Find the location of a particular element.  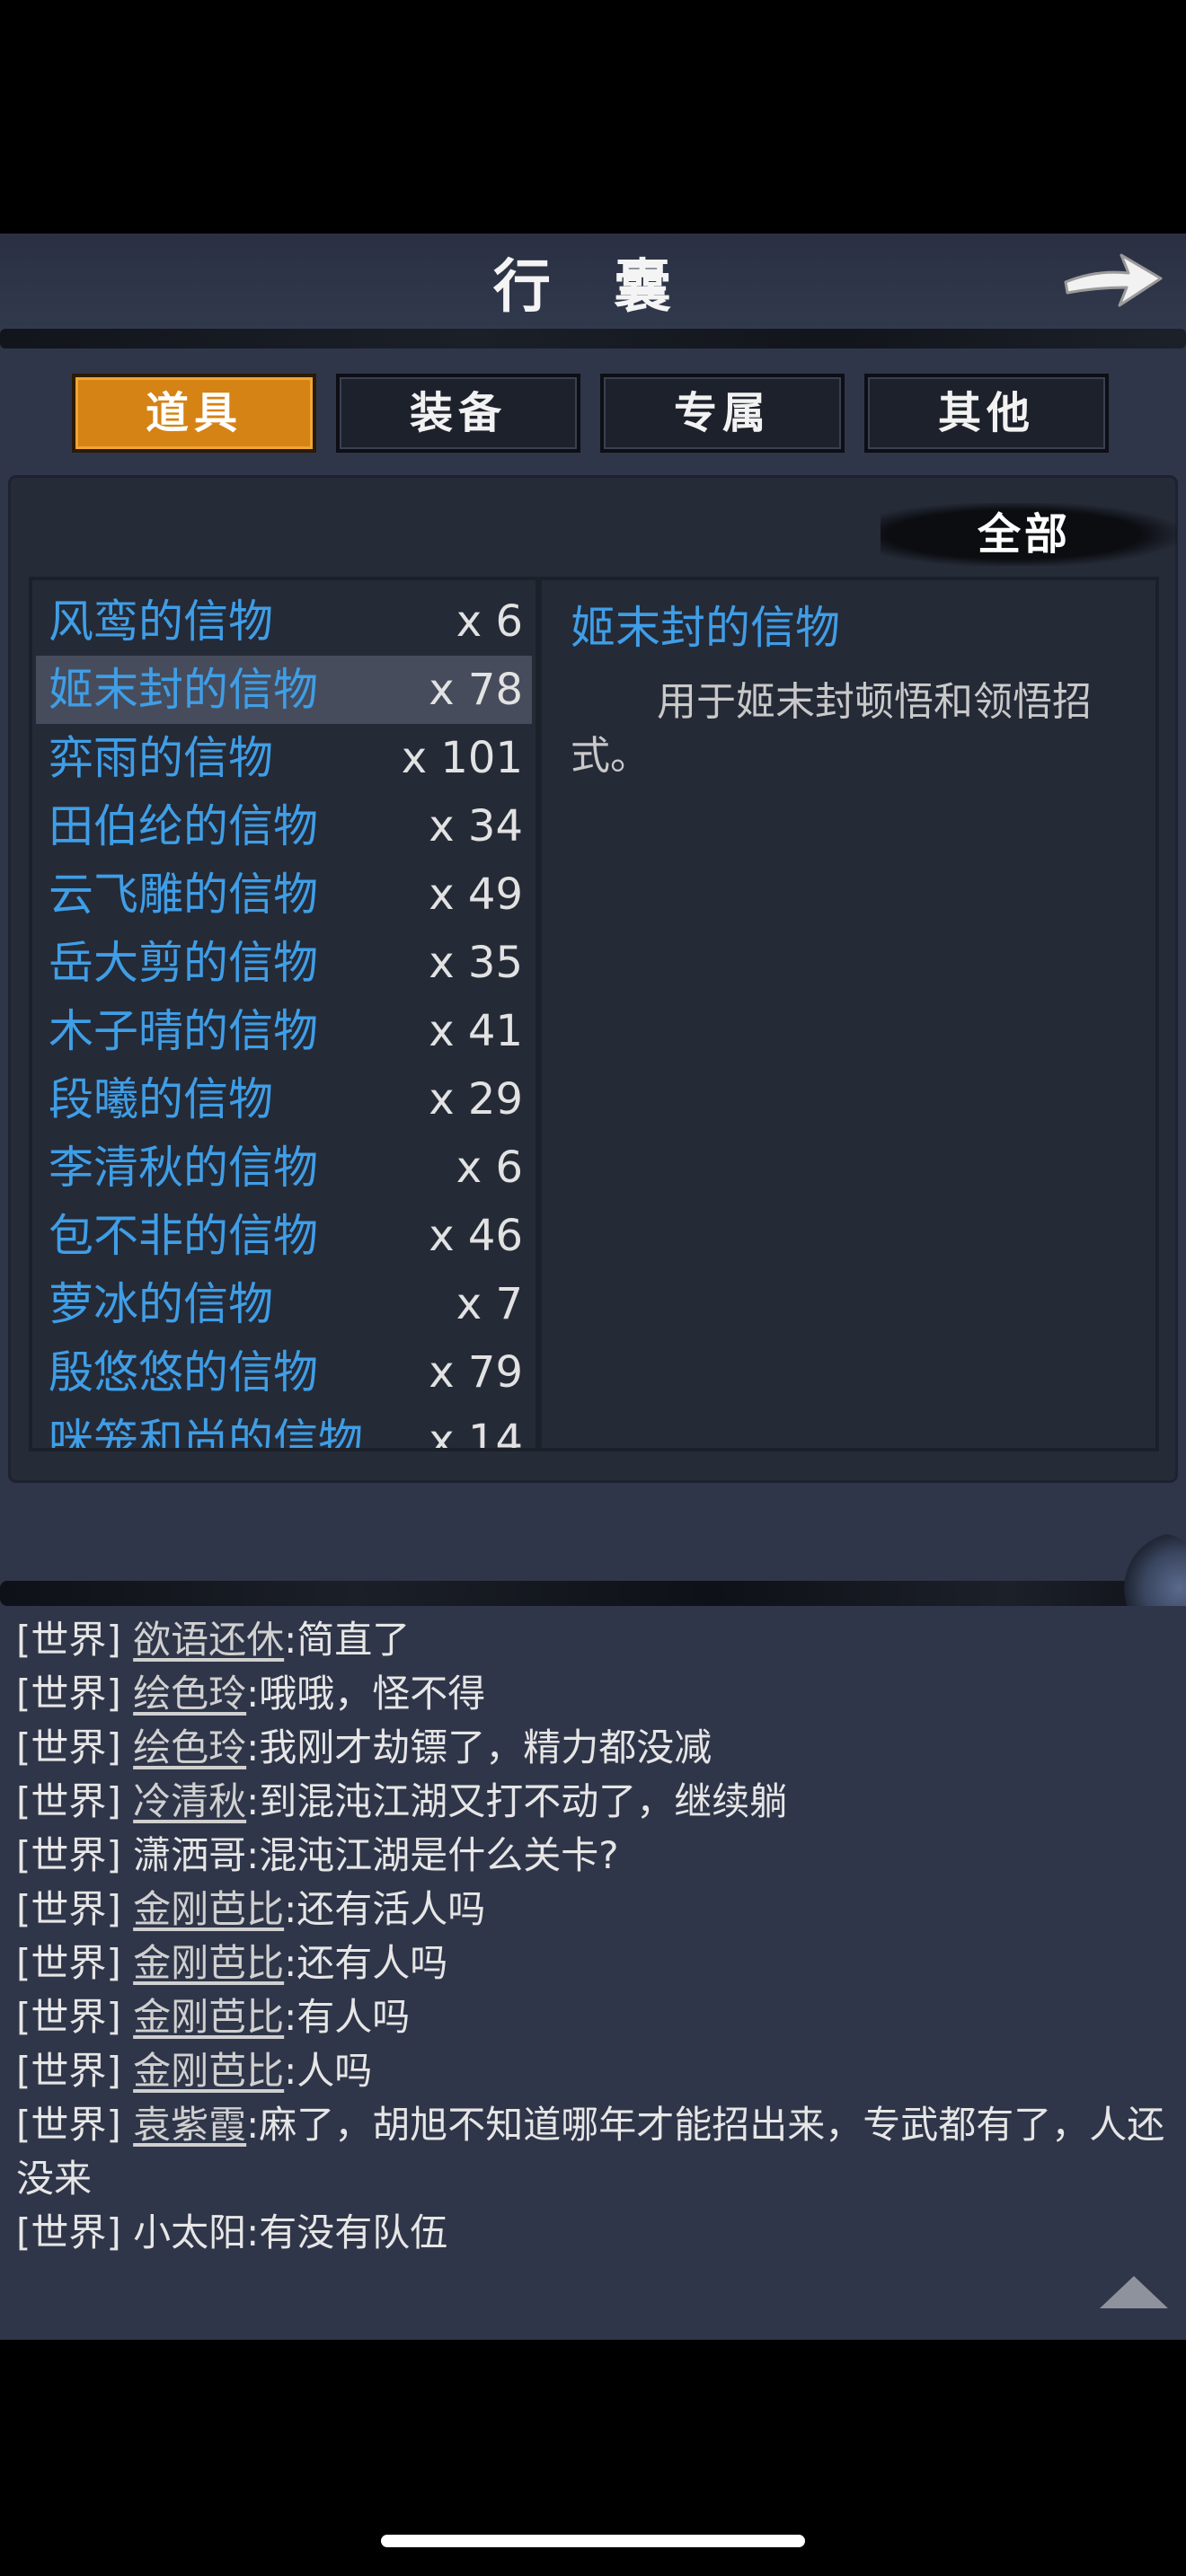

chat-text: :简直了 is located at coordinates (347, 1640).